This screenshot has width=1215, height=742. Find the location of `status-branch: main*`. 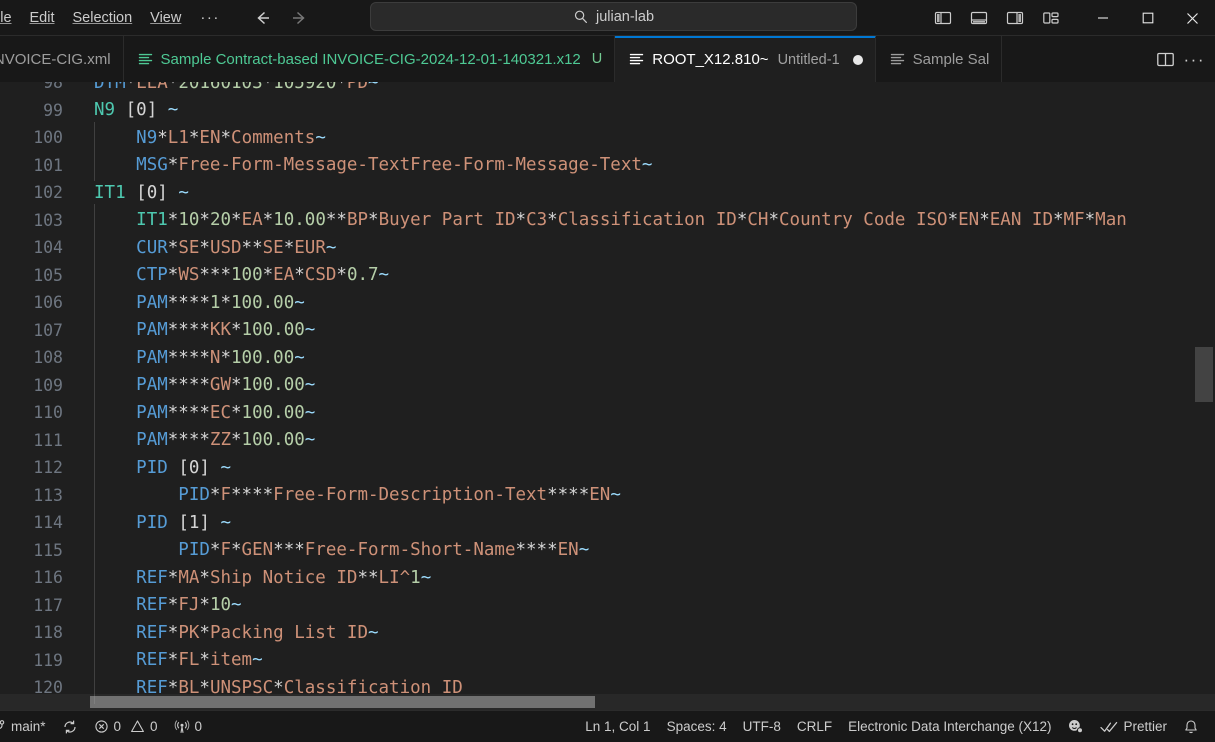

status-branch: main* is located at coordinates (27, 726).